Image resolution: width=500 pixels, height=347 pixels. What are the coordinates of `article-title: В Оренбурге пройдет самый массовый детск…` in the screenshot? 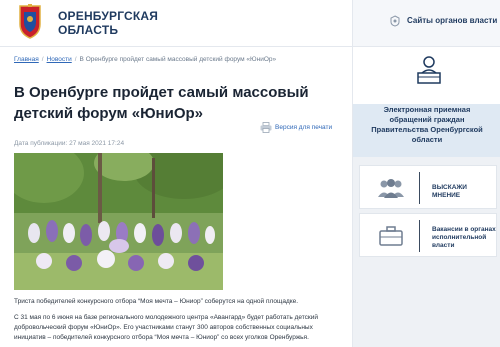 It's located at (161, 103).